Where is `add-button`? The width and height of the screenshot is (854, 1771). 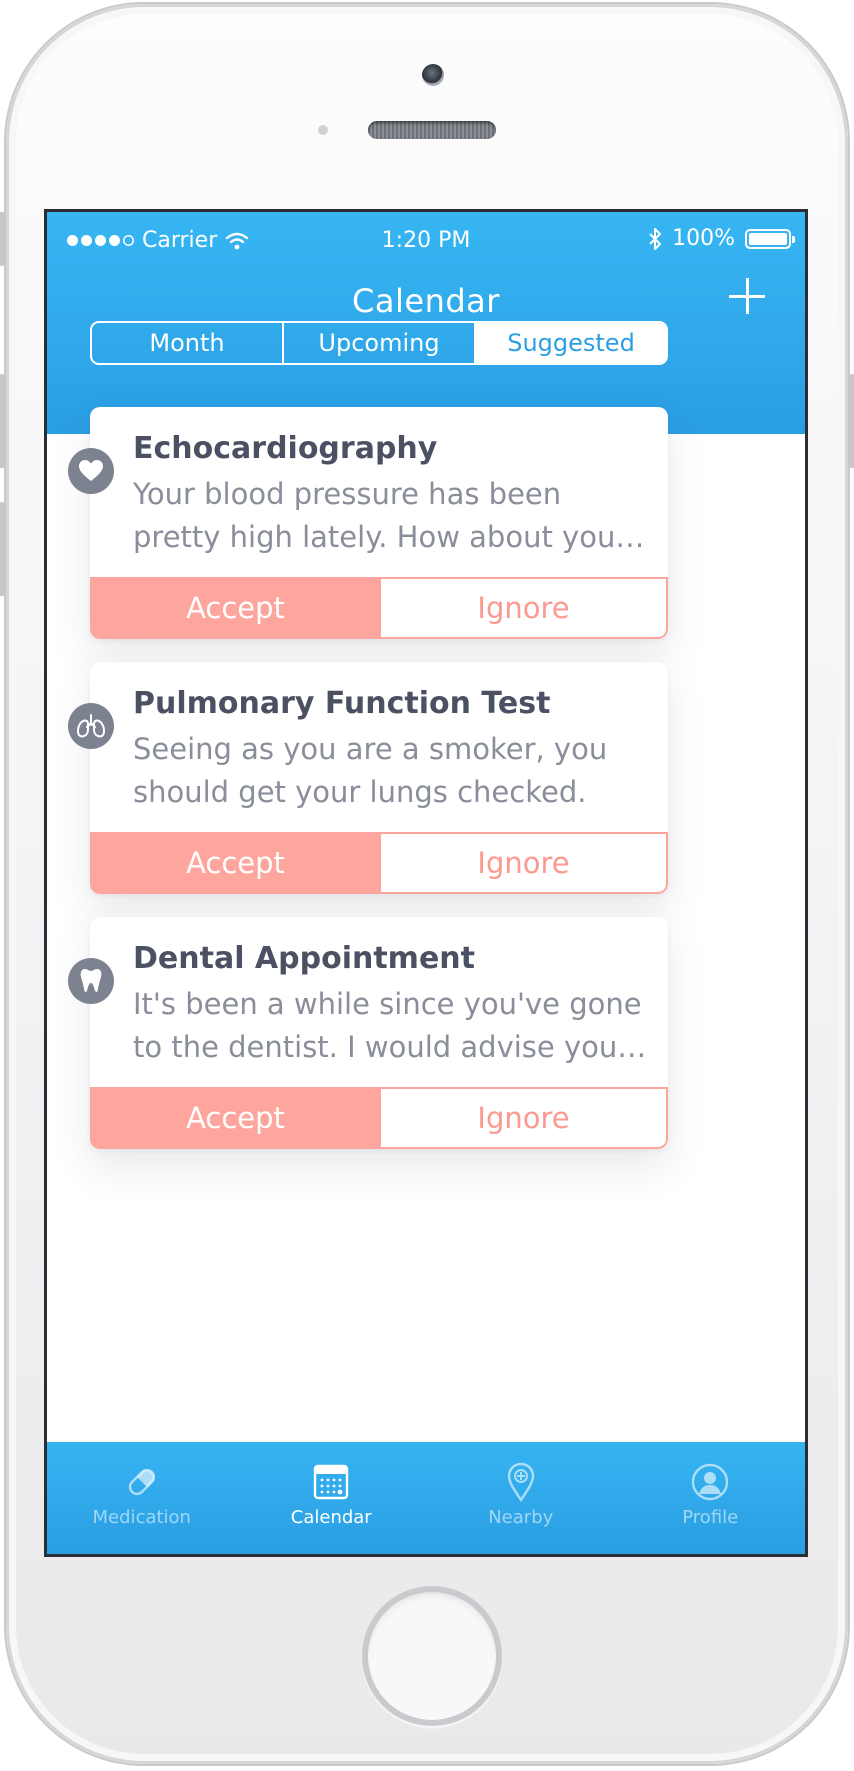 add-button is located at coordinates (747, 296).